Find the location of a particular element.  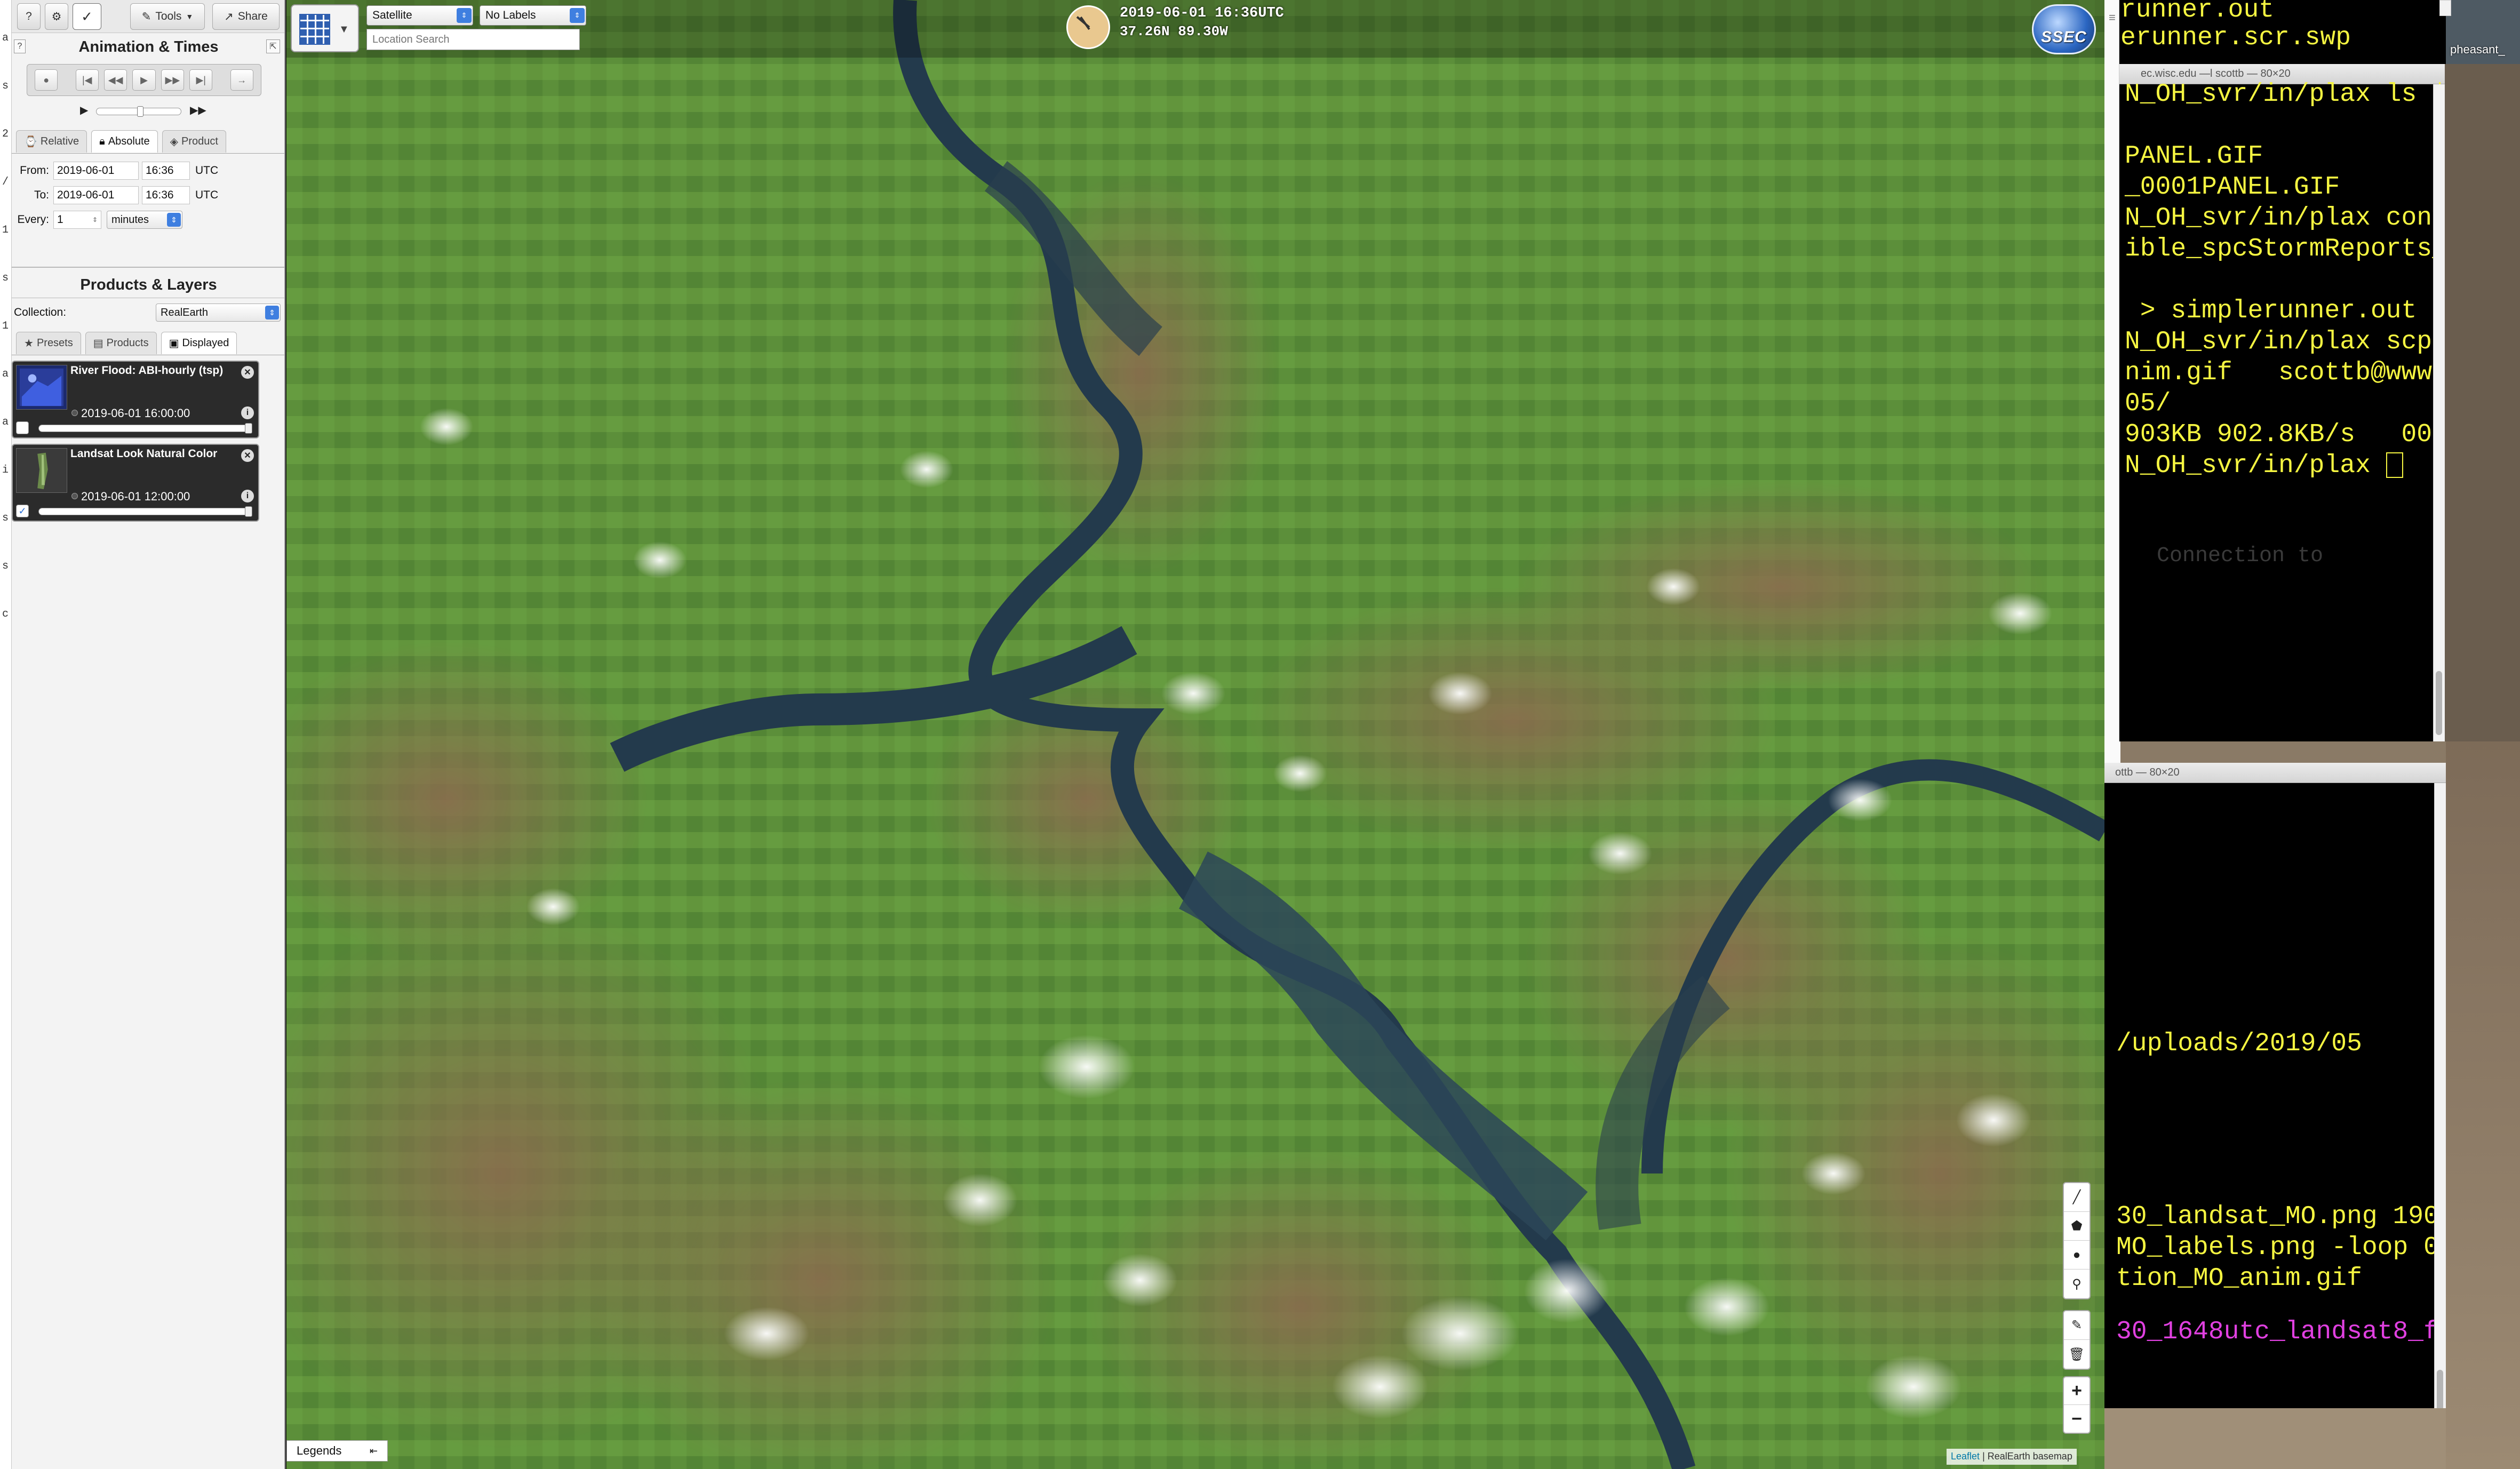

desktop-file-label: pheasant_ is located at coordinates (2477, 50).